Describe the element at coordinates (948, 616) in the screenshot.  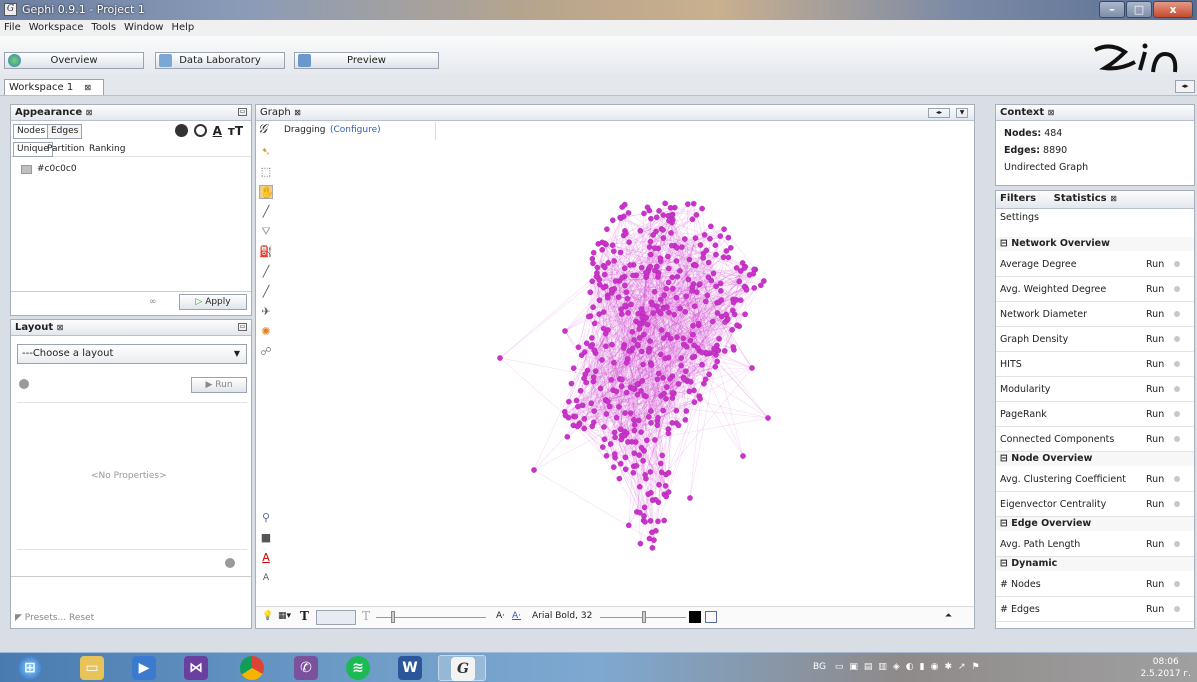
I see `collapse-icon: ⏶` at that location.